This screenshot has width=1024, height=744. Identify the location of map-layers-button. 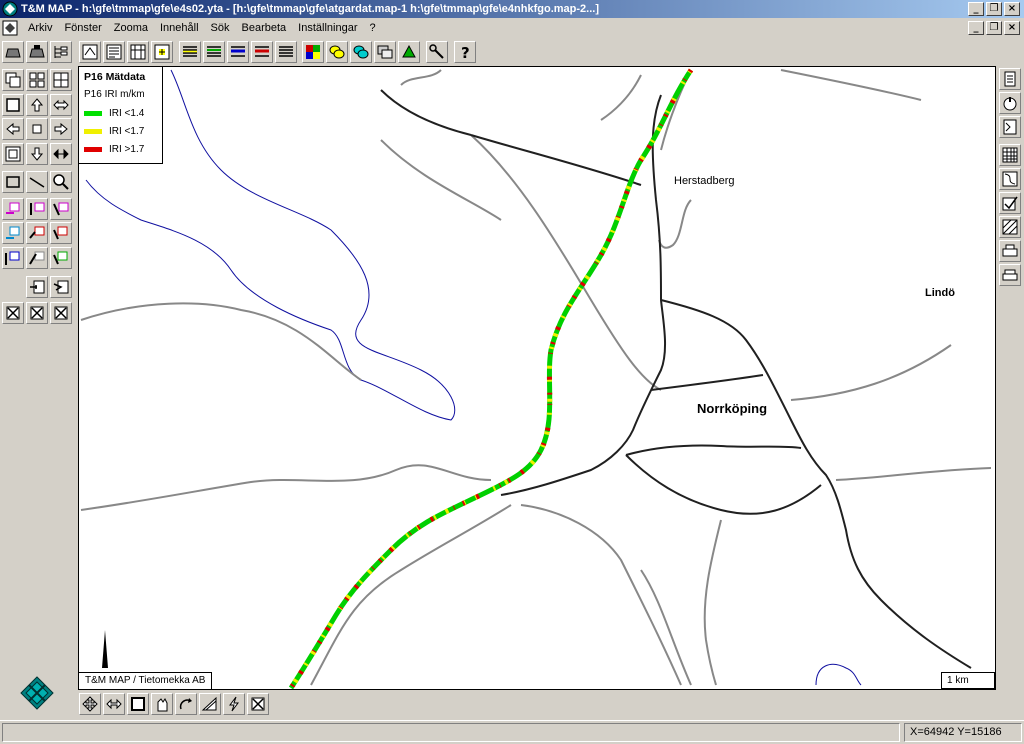
(90, 52).